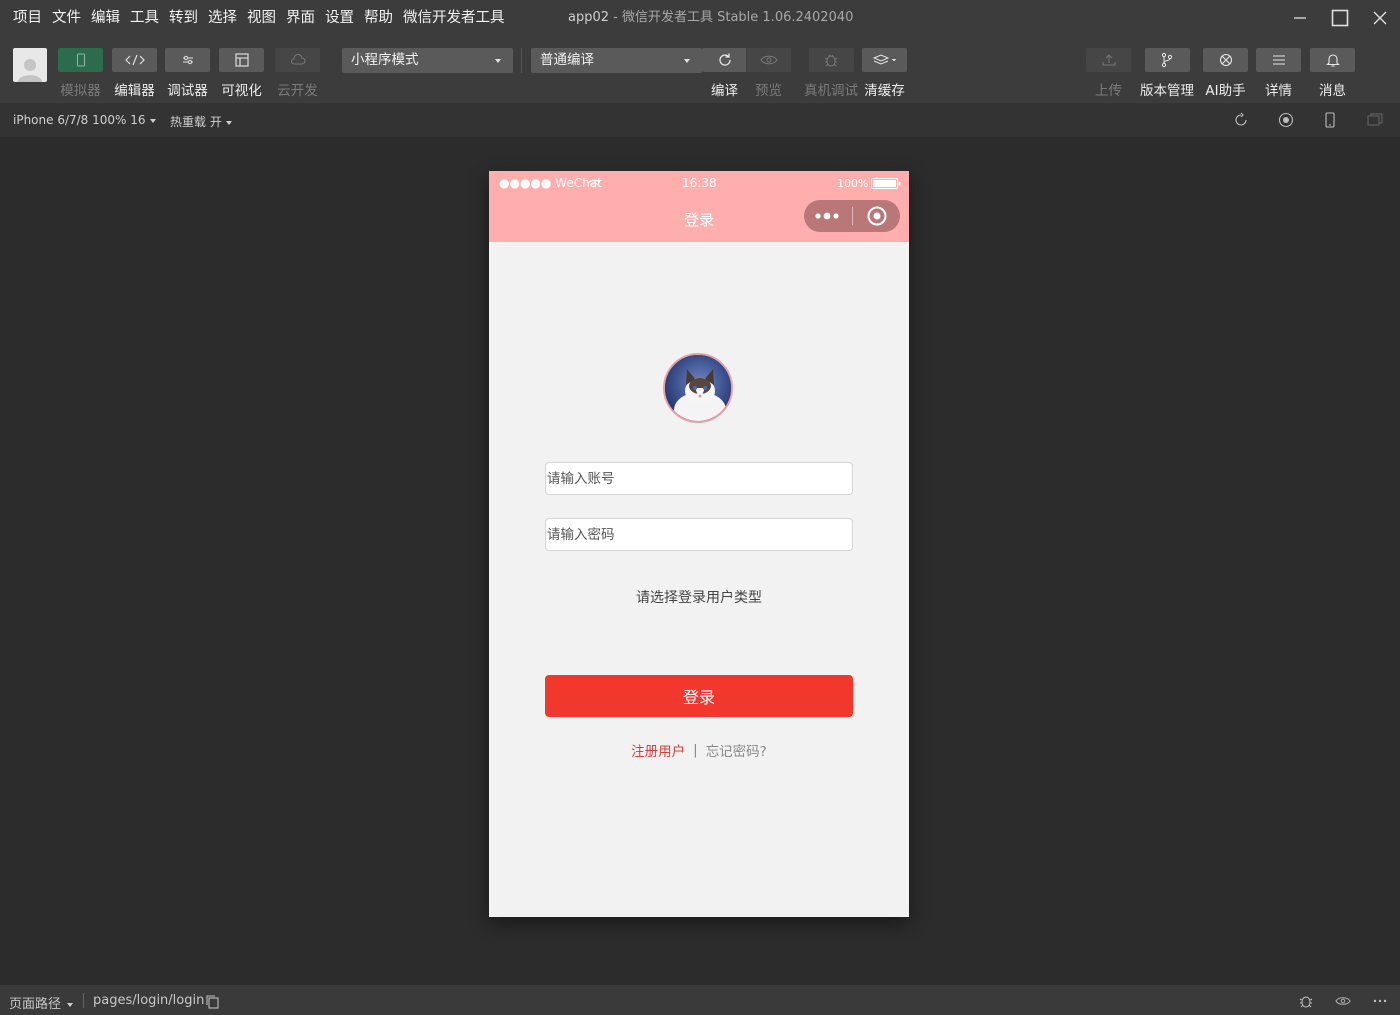  I want to click on menu-item-goto: 转到, so click(183, 18).